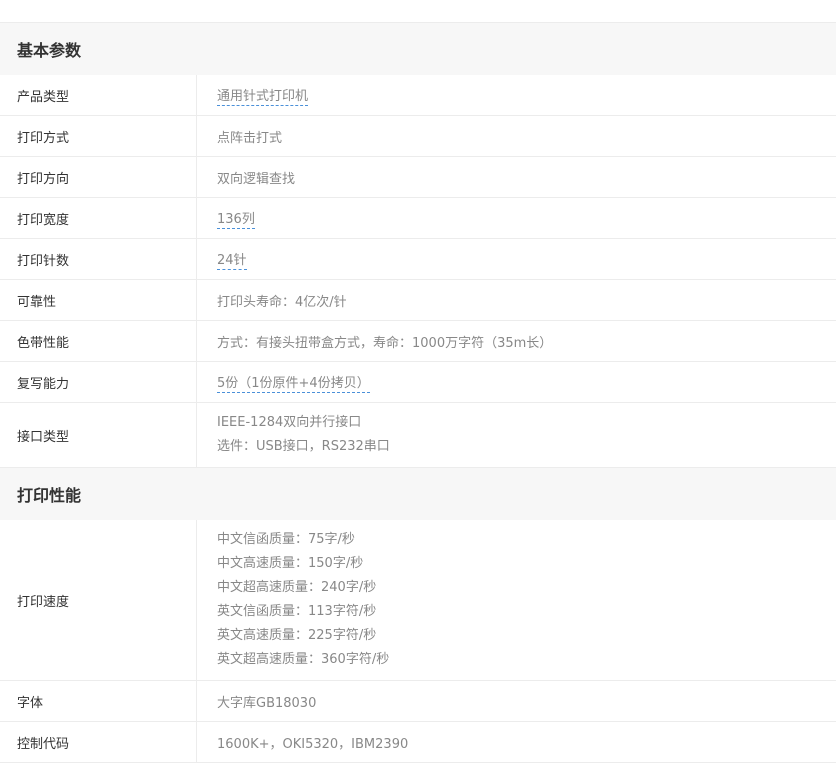 This screenshot has height=763, width=836. What do you see at coordinates (282, 302) in the screenshot?
I see `spec-value-text: 打印头寿命：4亿次/针` at bounding box center [282, 302].